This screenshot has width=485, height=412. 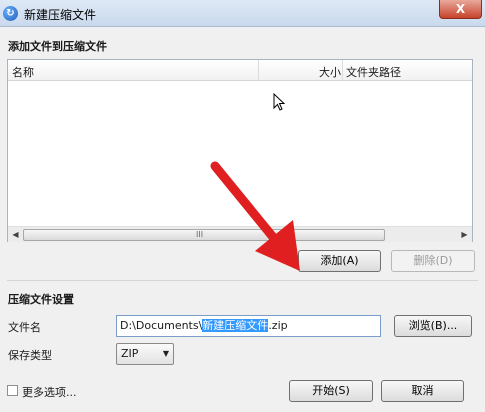 What do you see at coordinates (57, 46) in the screenshot?
I see `add-files-section-title: 添加文件到压缩文件` at bounding box center [57, 46].